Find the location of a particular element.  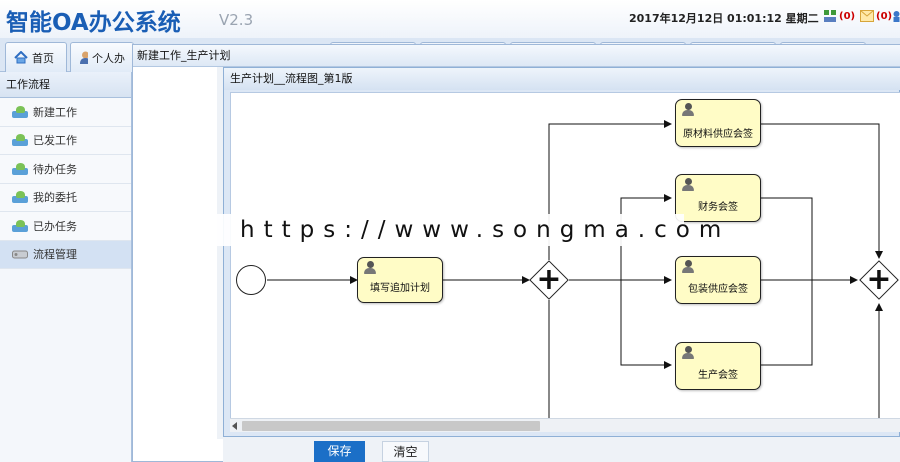

sidebar-item-label: 已办任务 is located at coordinates (55, 226).